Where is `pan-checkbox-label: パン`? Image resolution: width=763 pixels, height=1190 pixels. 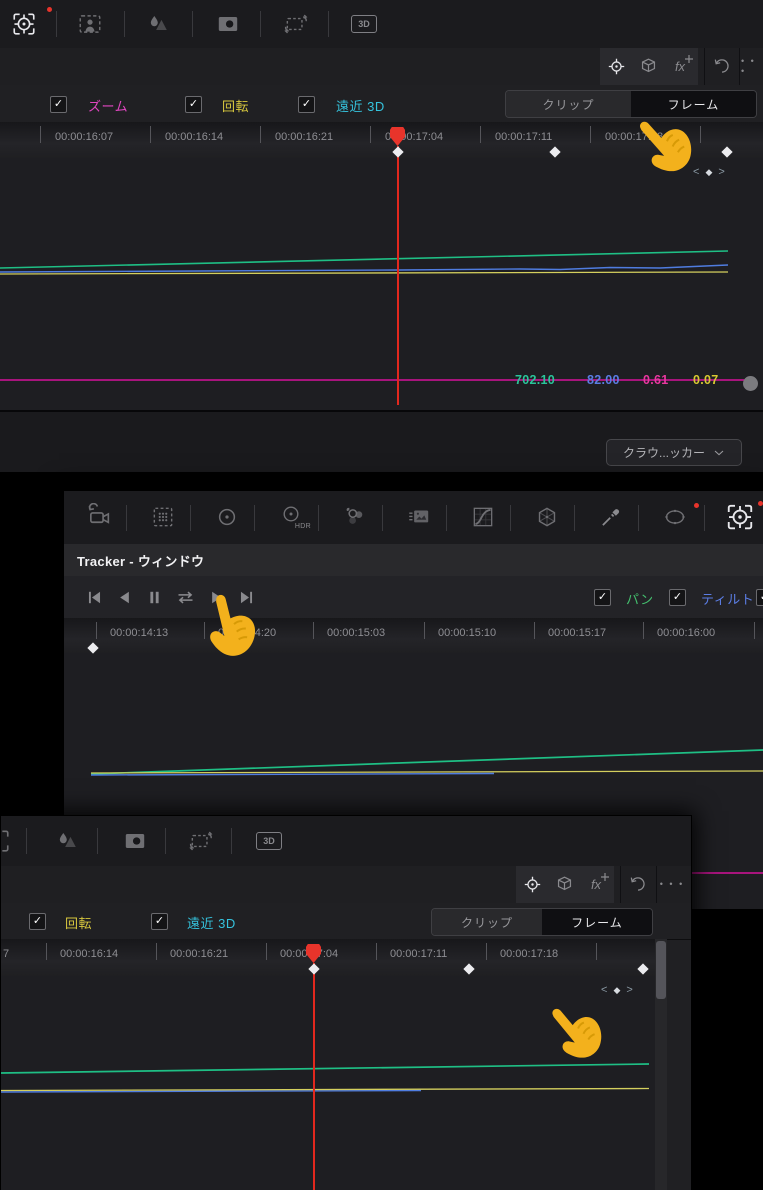
pan-checkbox-label: パン is located at coordinates (640, 599).